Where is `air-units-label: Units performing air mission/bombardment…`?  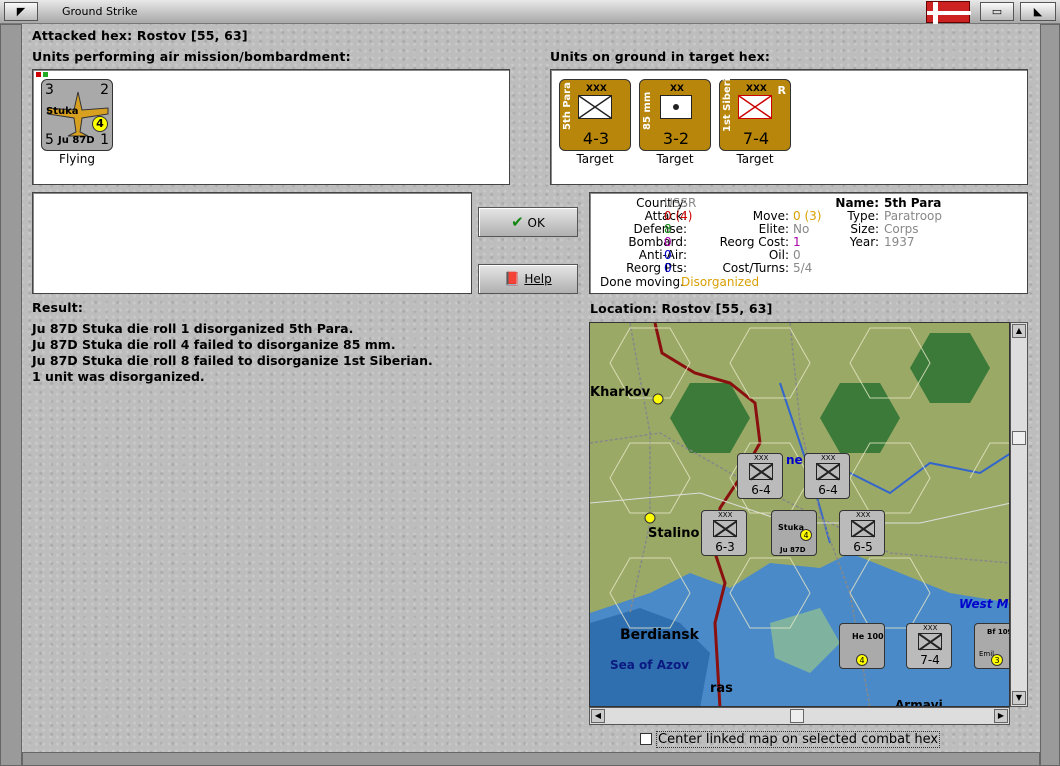 air-units-label: Units performing air mission/bombardment… is located at coordinates (191, 56).